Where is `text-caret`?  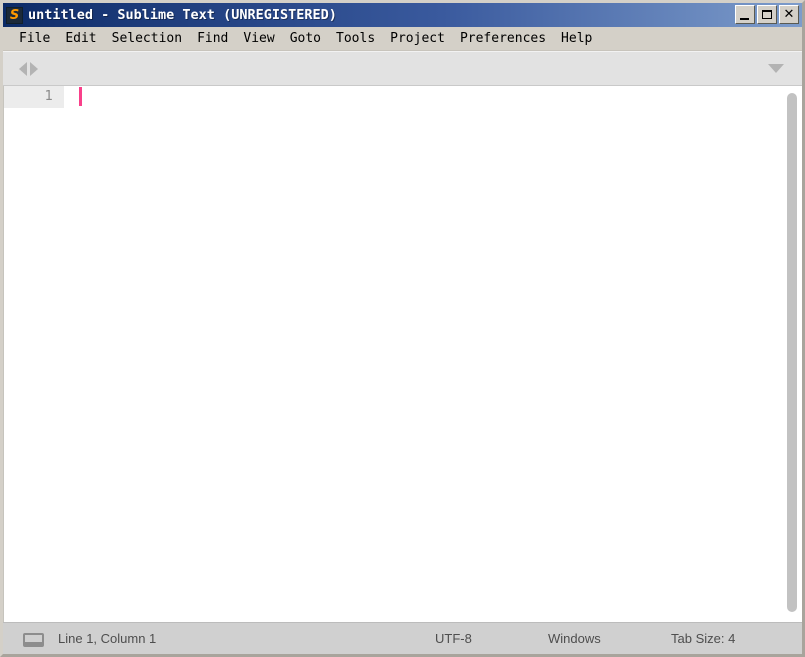
text-caret is located at coordinates (80, 96).